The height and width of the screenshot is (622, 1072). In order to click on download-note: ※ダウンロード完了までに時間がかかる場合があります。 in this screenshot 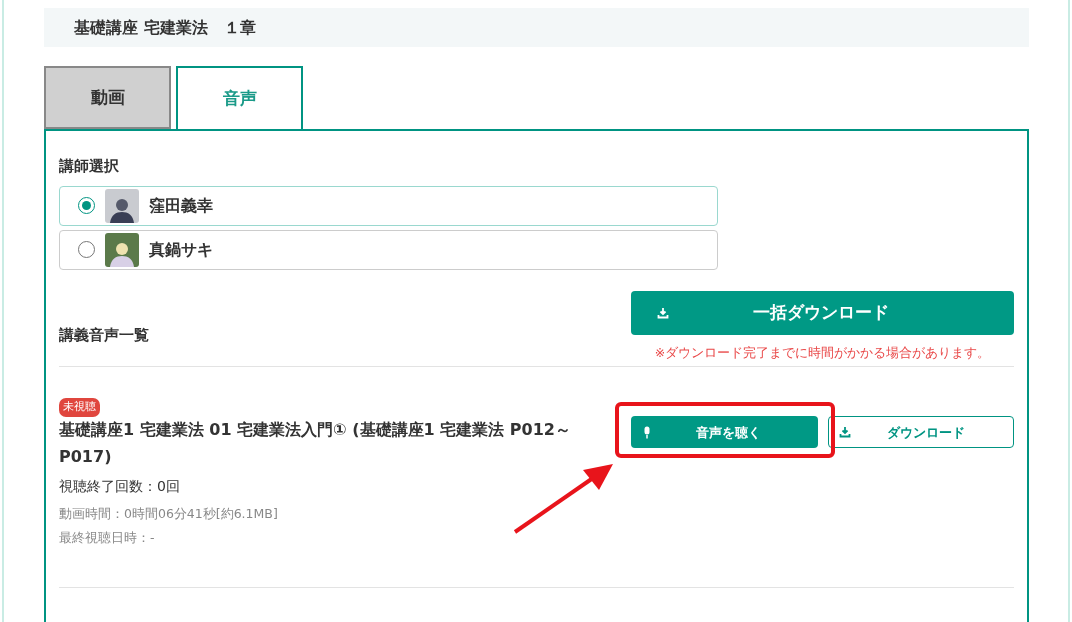, I will do `click(822, 352)`.